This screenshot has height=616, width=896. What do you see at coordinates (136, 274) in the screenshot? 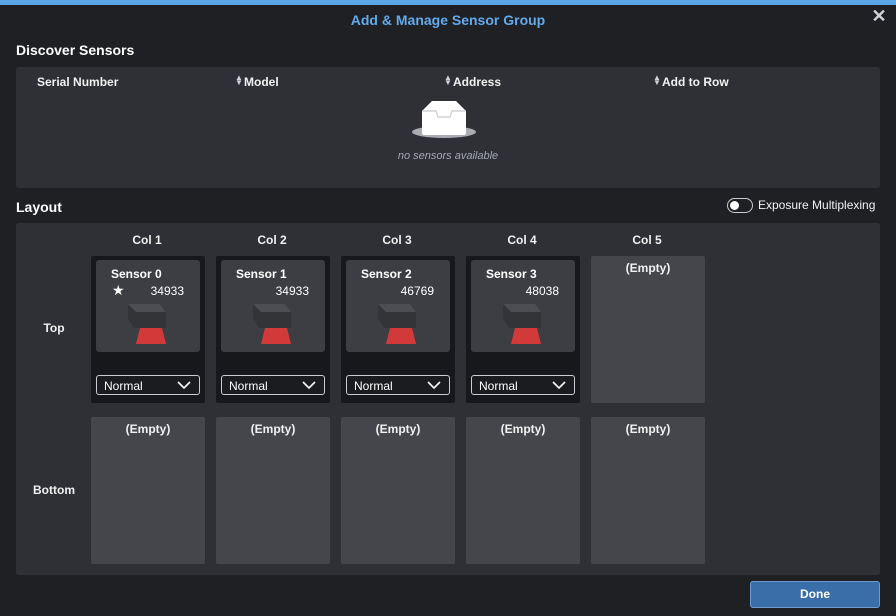
I see `sensor-name: Sensor 0` at bounding box center [136, 274].